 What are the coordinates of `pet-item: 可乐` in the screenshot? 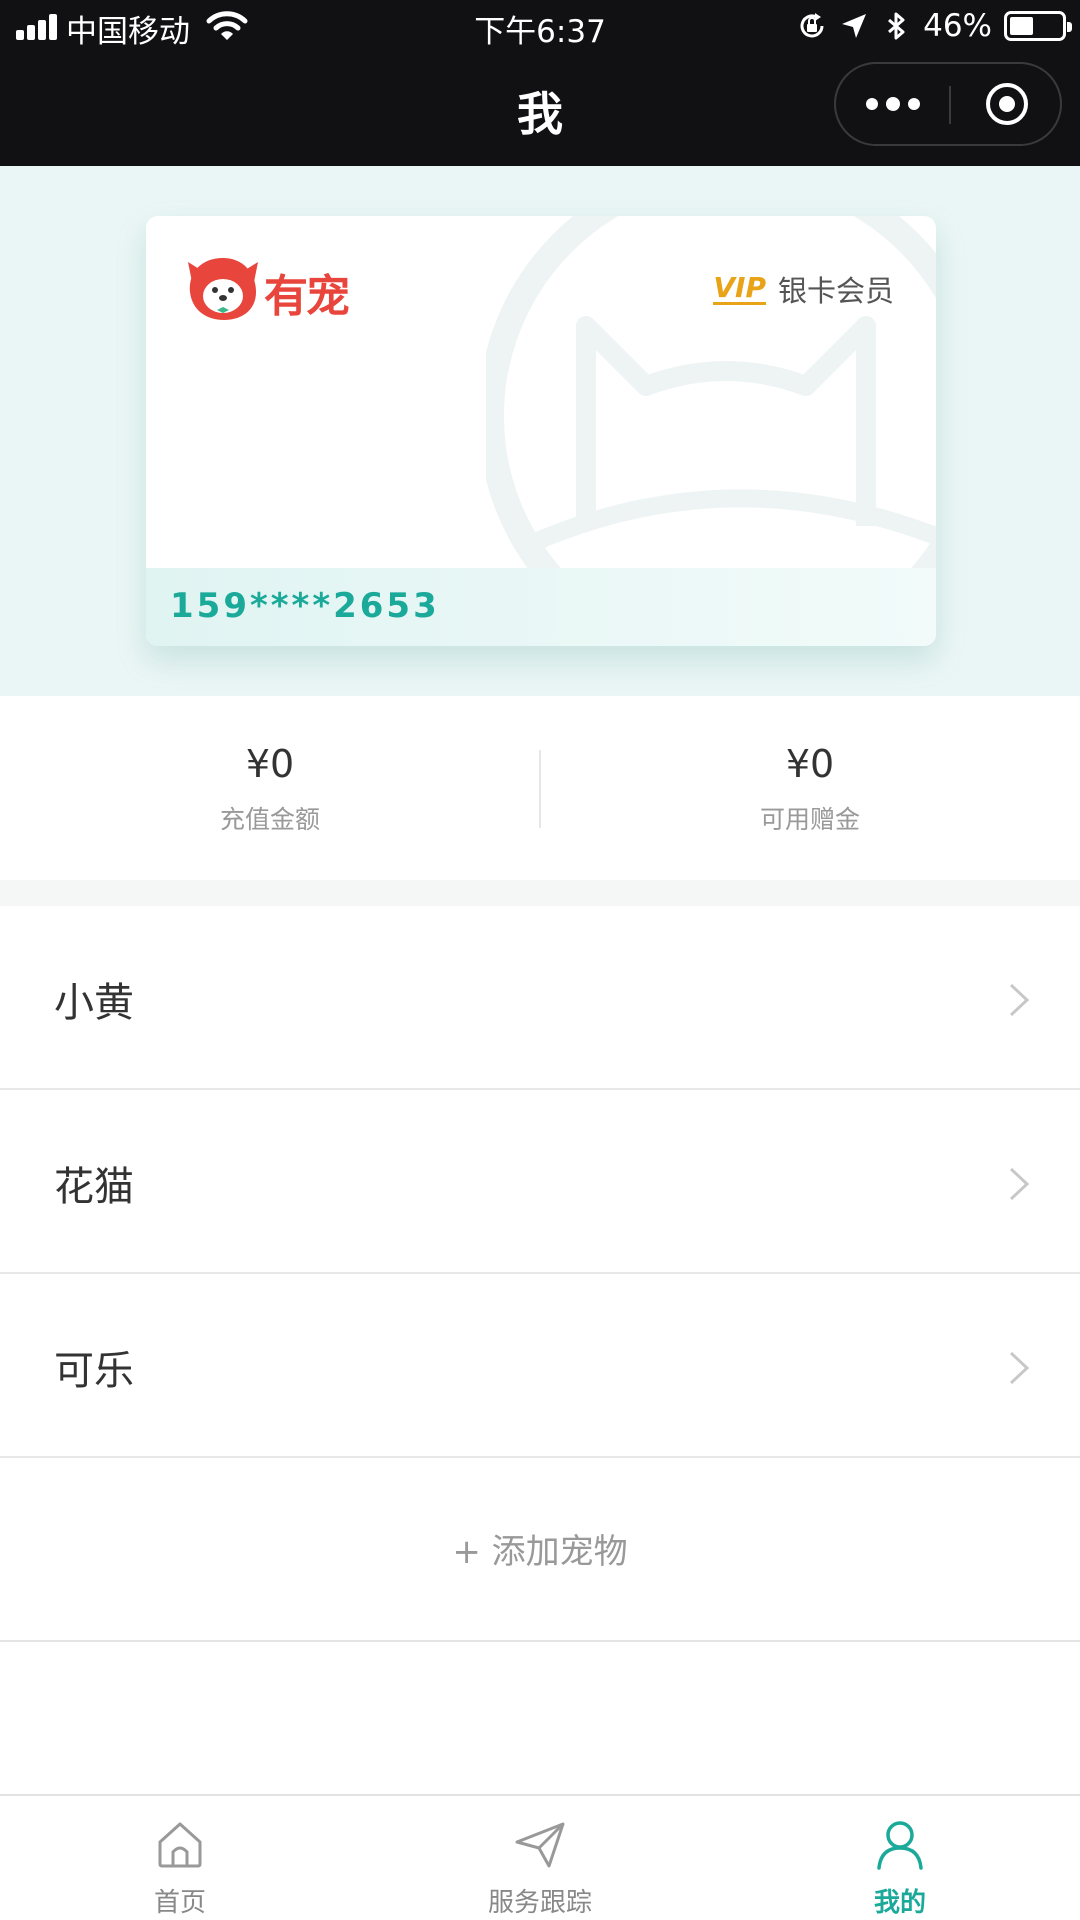 It's located at (540, 1366).